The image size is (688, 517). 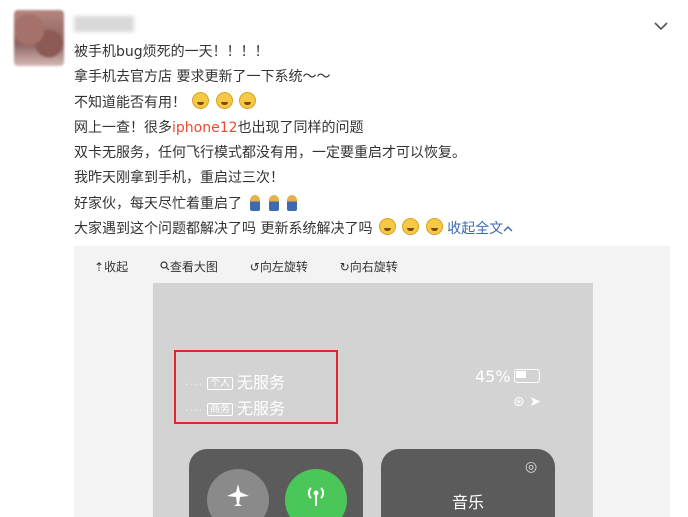 I want to click on airplane-mode-button, so click(x=238, y=493).